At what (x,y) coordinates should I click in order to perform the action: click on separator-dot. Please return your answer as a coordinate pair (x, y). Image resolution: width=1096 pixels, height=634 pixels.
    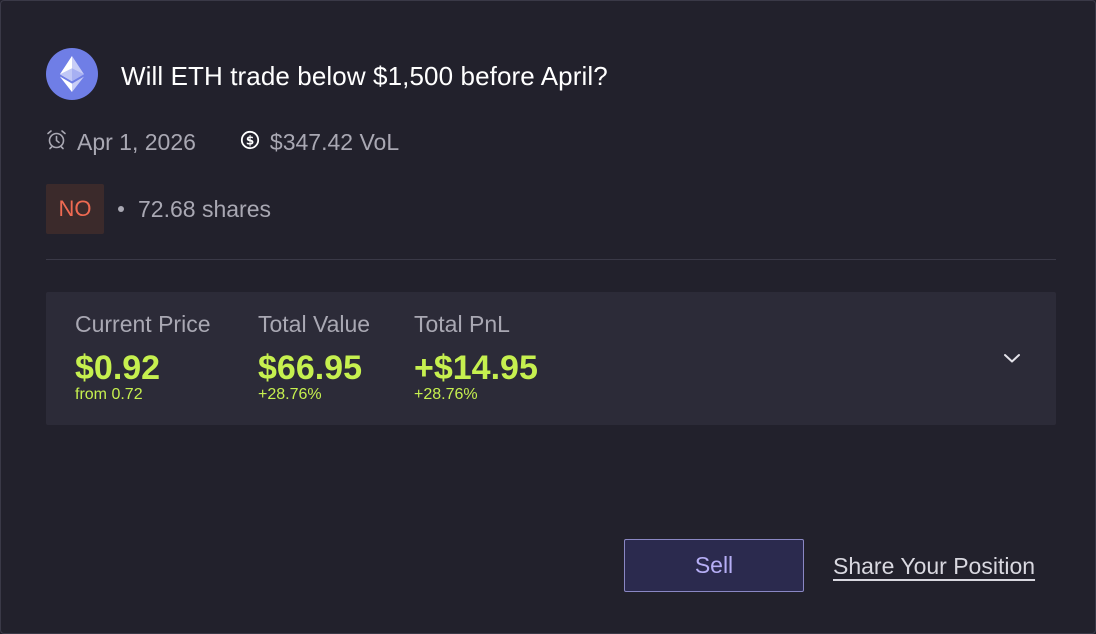
    Looking at the image, I should click on (121, 208).